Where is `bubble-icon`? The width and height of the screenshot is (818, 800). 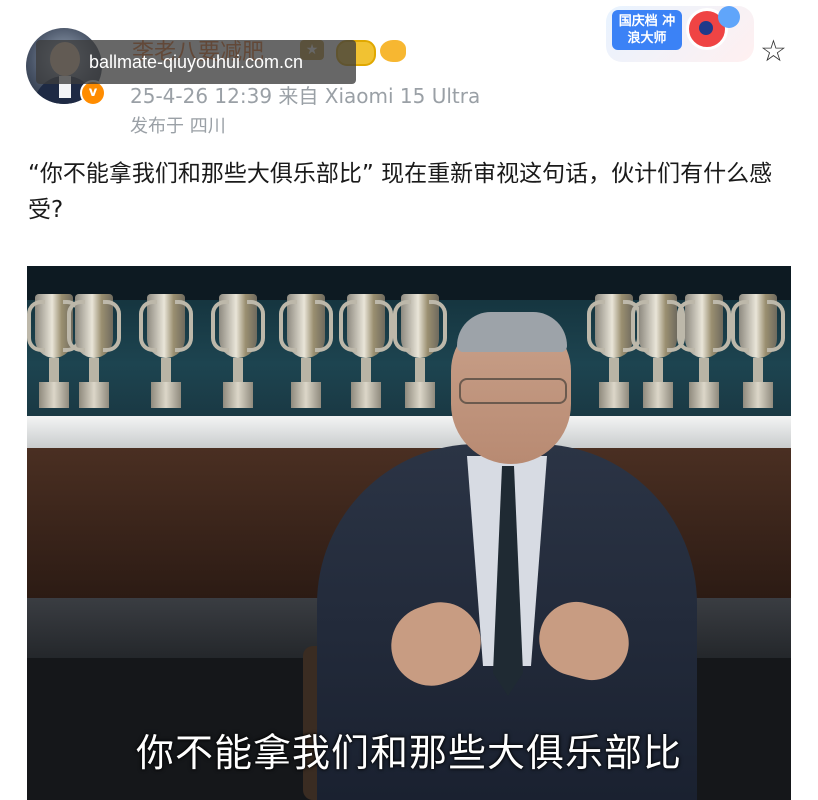 bubble-icon is located at coordinates (729, 17).